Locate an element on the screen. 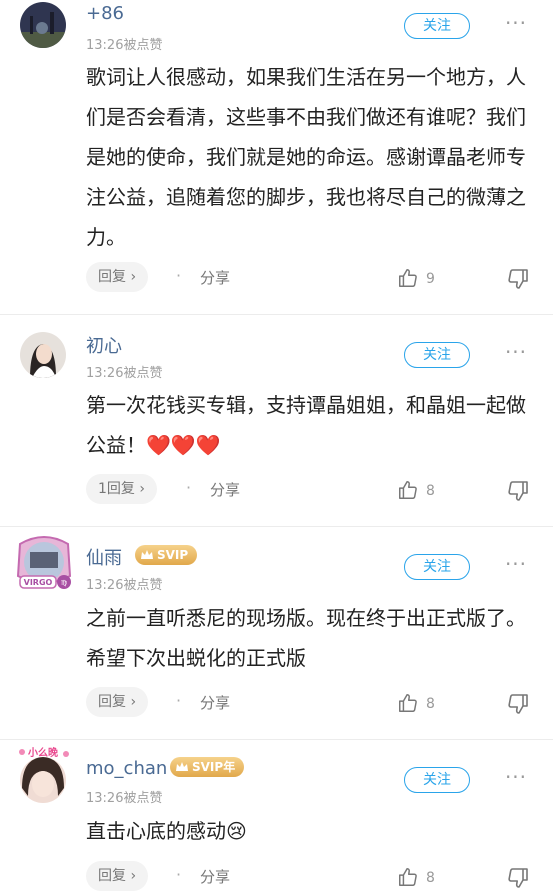  user-name: 仙雨 is located at coordinates (104, 557).